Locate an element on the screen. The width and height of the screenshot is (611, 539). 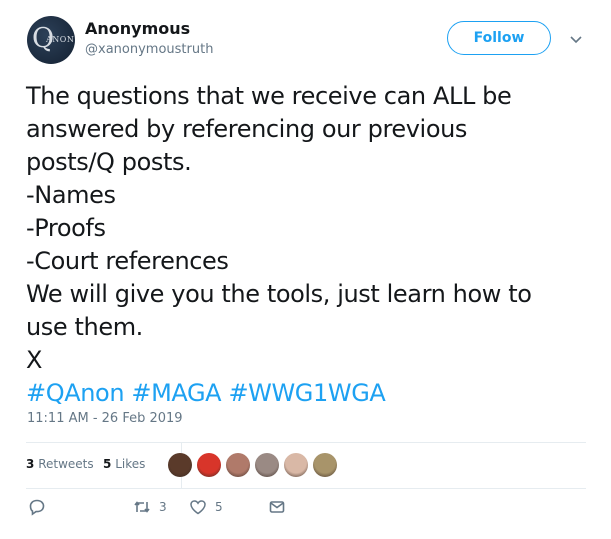
tweet-actions: 3 5 is located at coordinates (306, 513).